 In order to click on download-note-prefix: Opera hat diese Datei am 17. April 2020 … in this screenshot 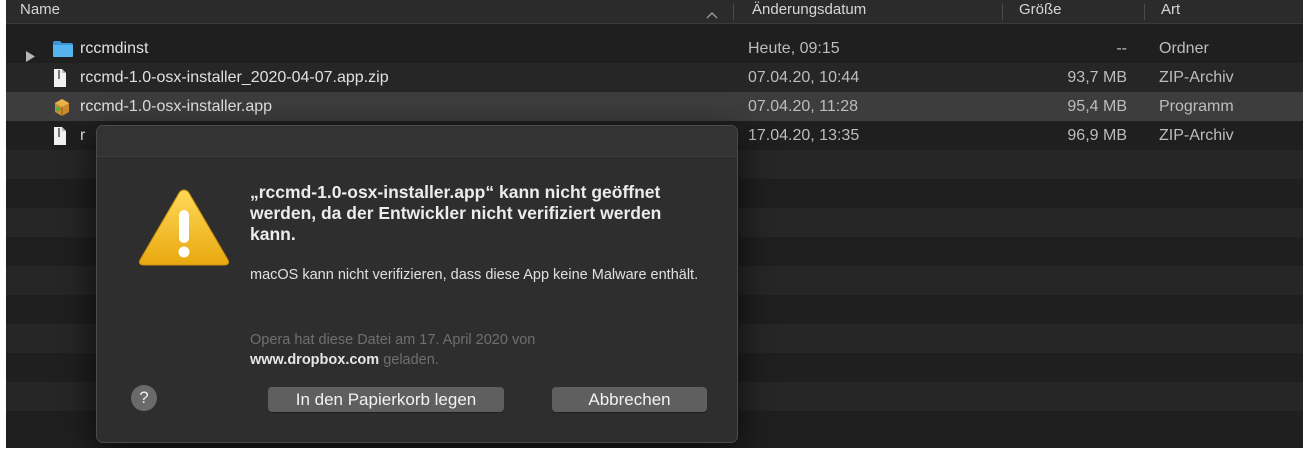, I will do `click(393, 340)`.